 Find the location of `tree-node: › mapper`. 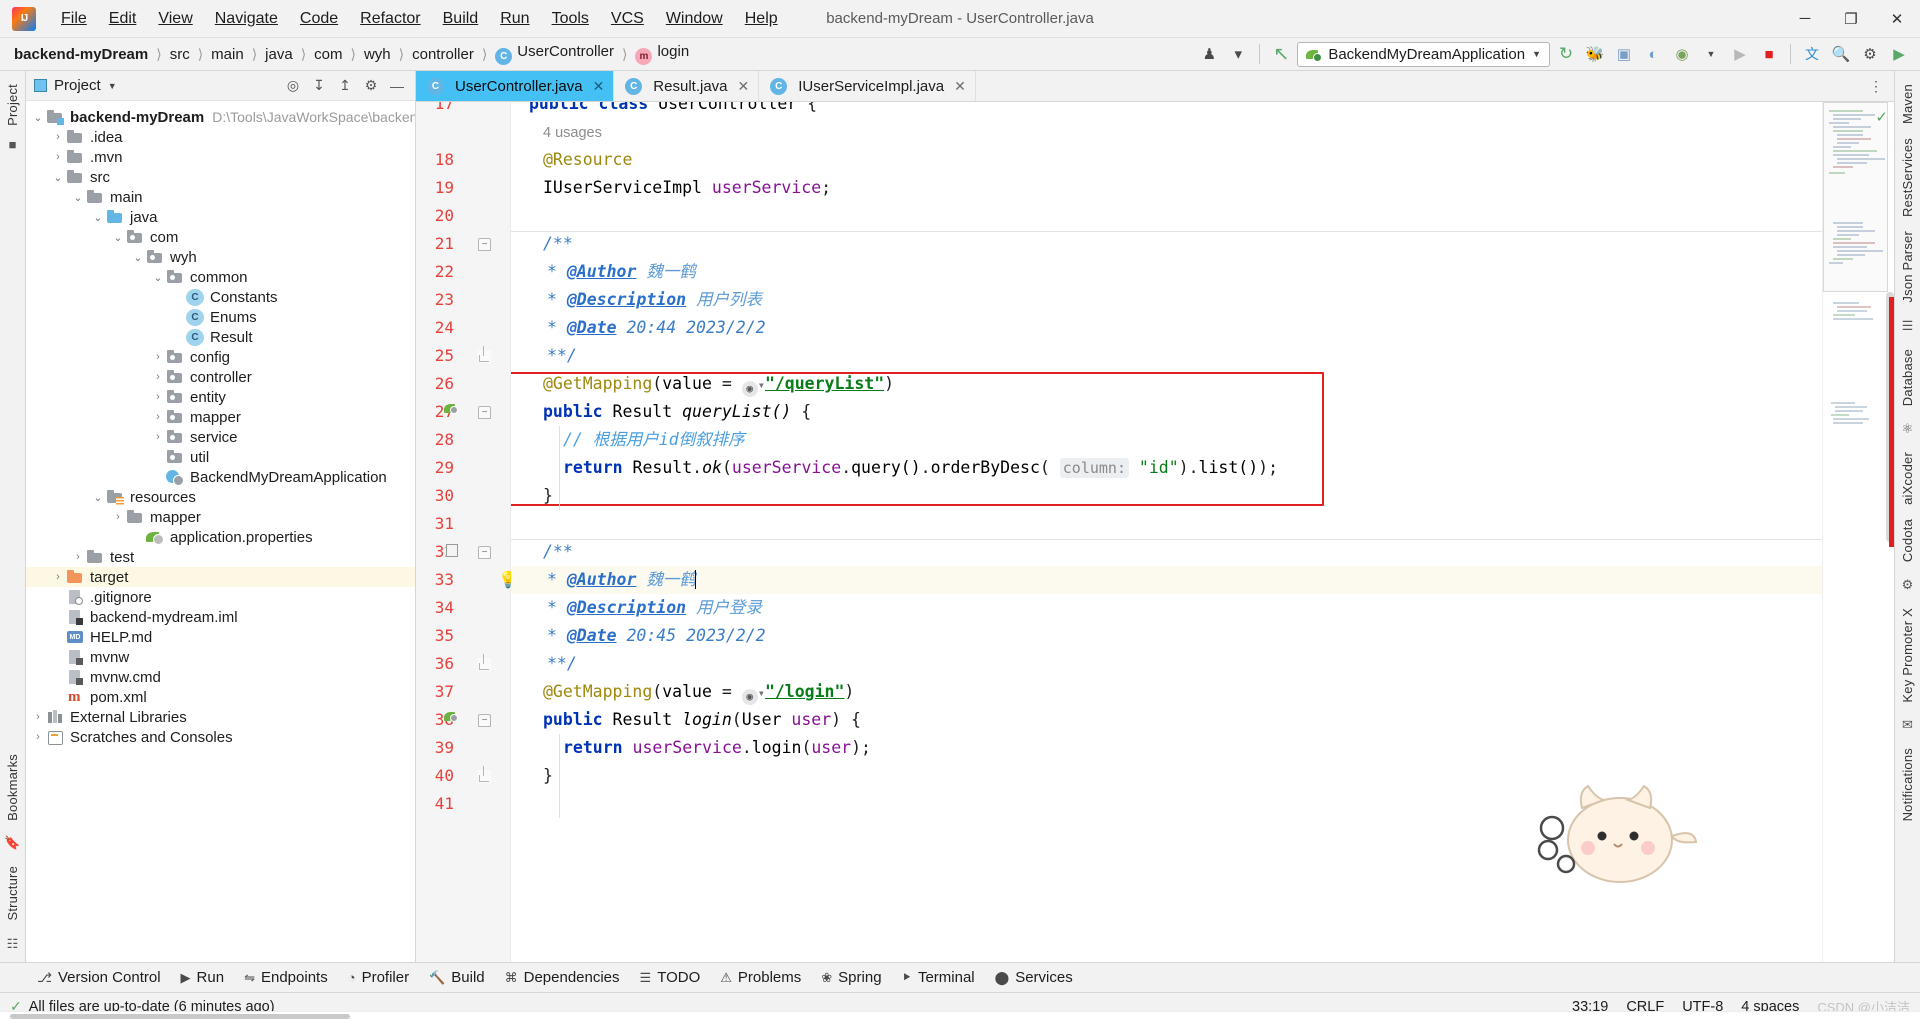

tree-node: › mapper is located at coordinates (220, 517).